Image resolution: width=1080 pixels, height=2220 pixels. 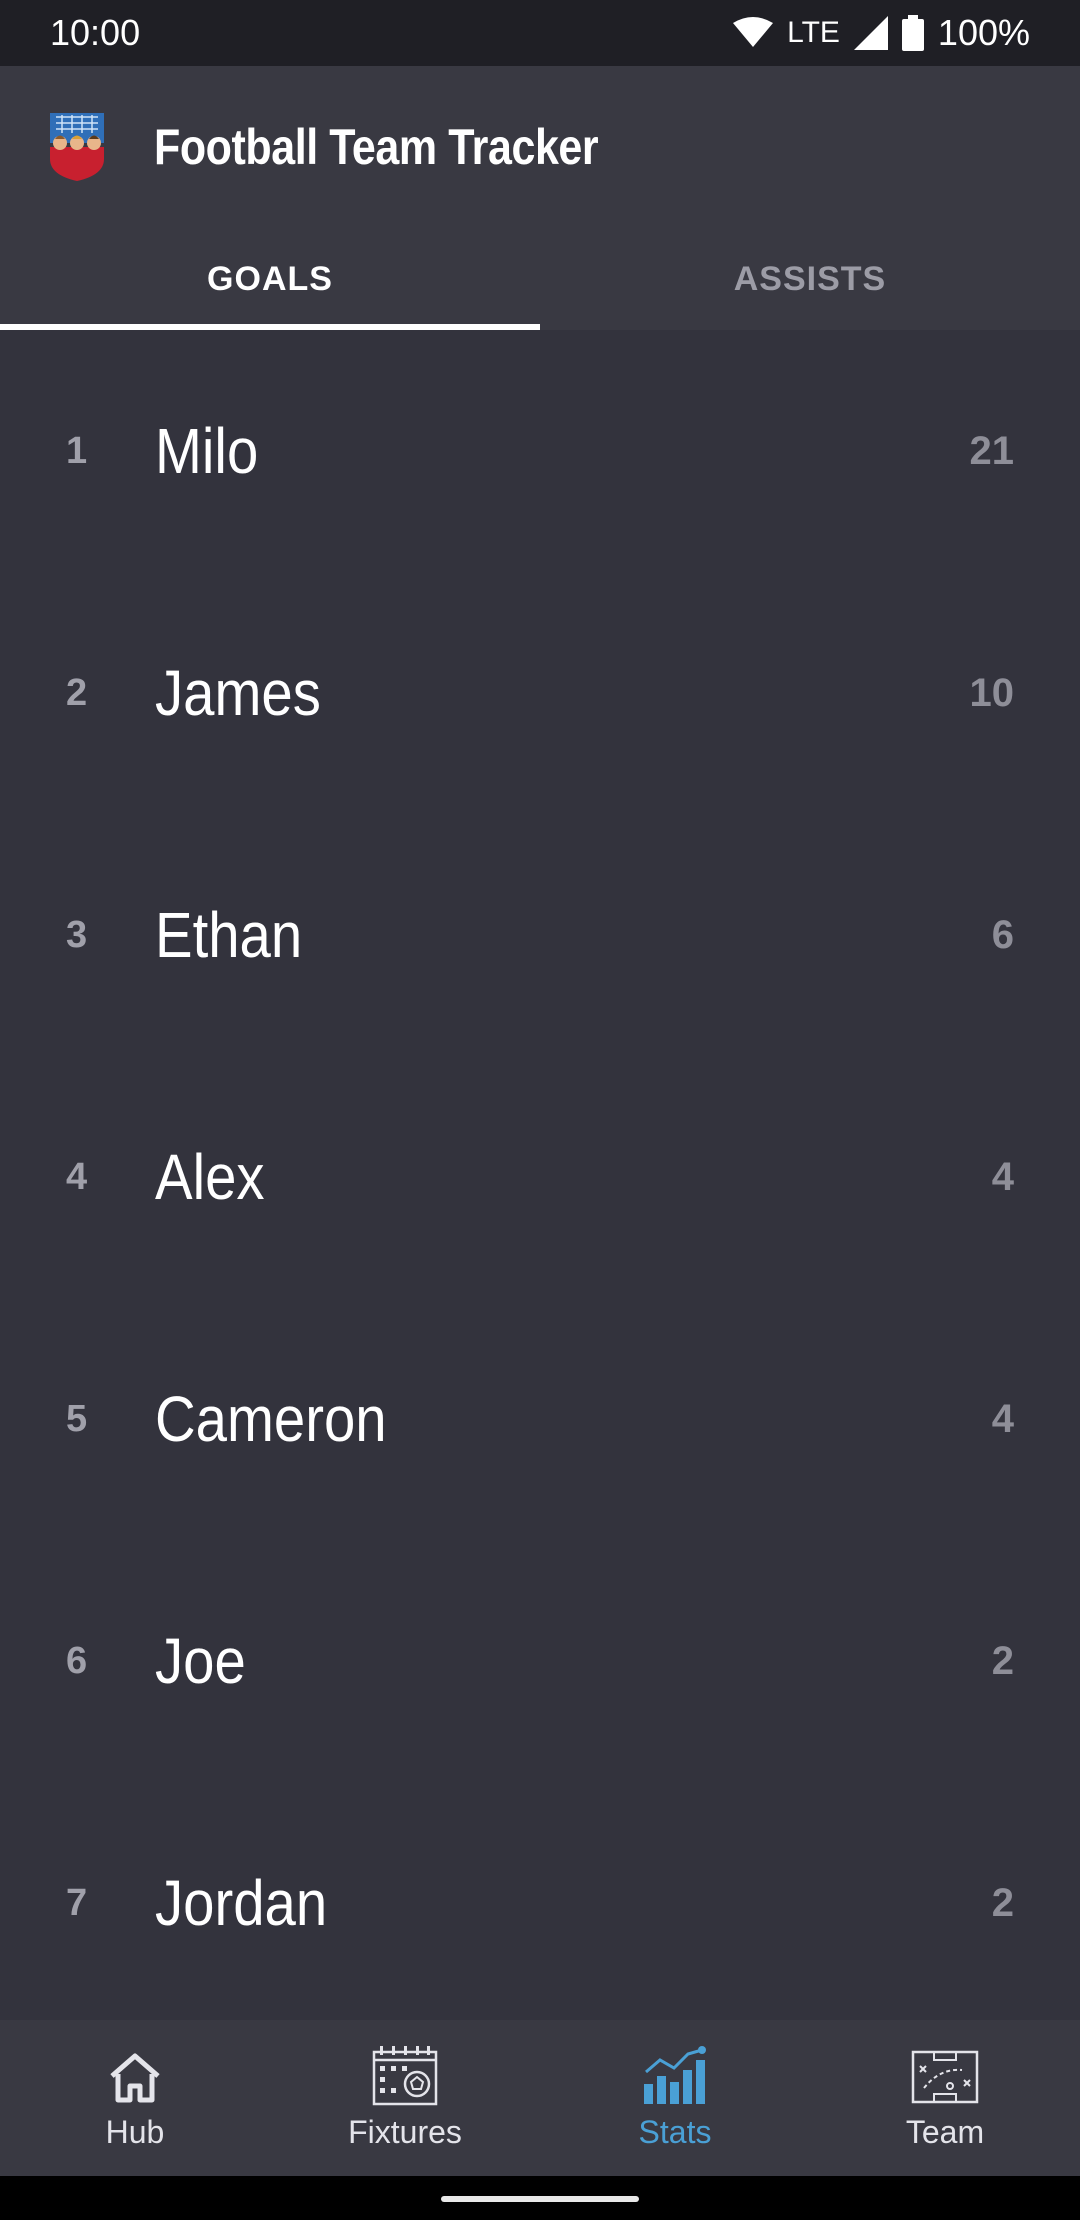 What do you see at coordinates (945, 2131) in the screenshot?
I see `nav-team-label: Team` at bounding box center [945, 2131].